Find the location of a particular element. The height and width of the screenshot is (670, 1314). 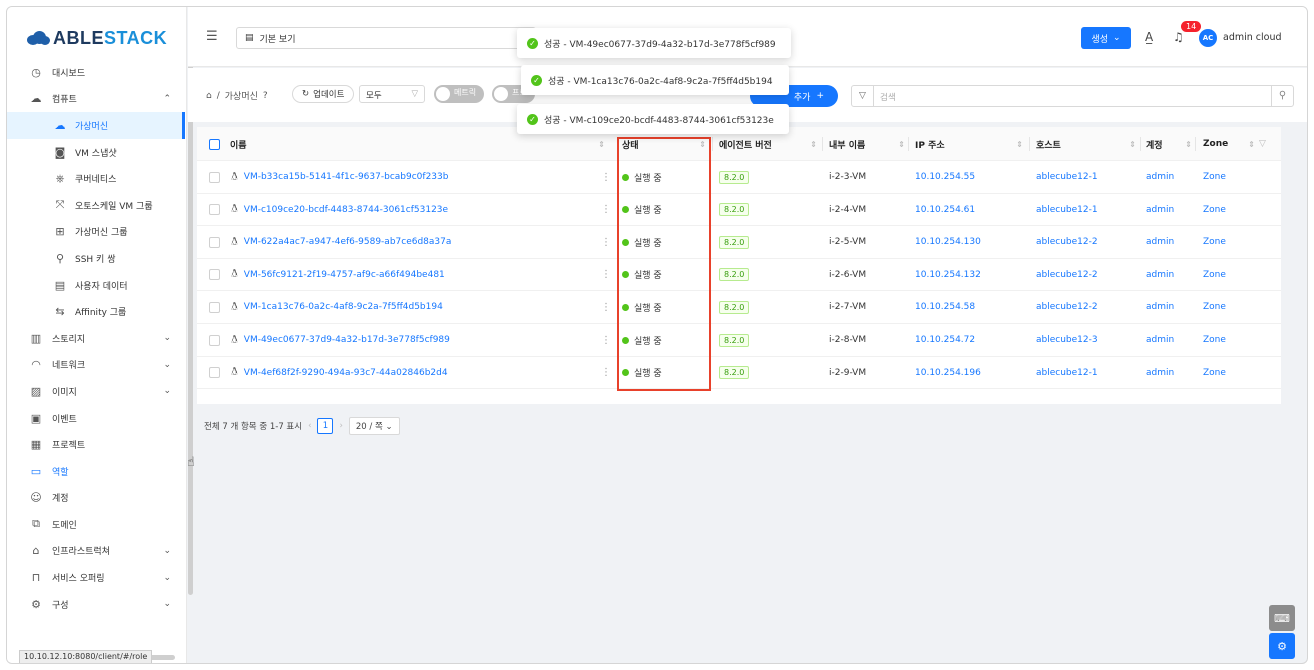

vm-name-link: VM-b33ca15b-5141-4f1c-9637-bcab9c0f233b is located at coordinates (346, 177).